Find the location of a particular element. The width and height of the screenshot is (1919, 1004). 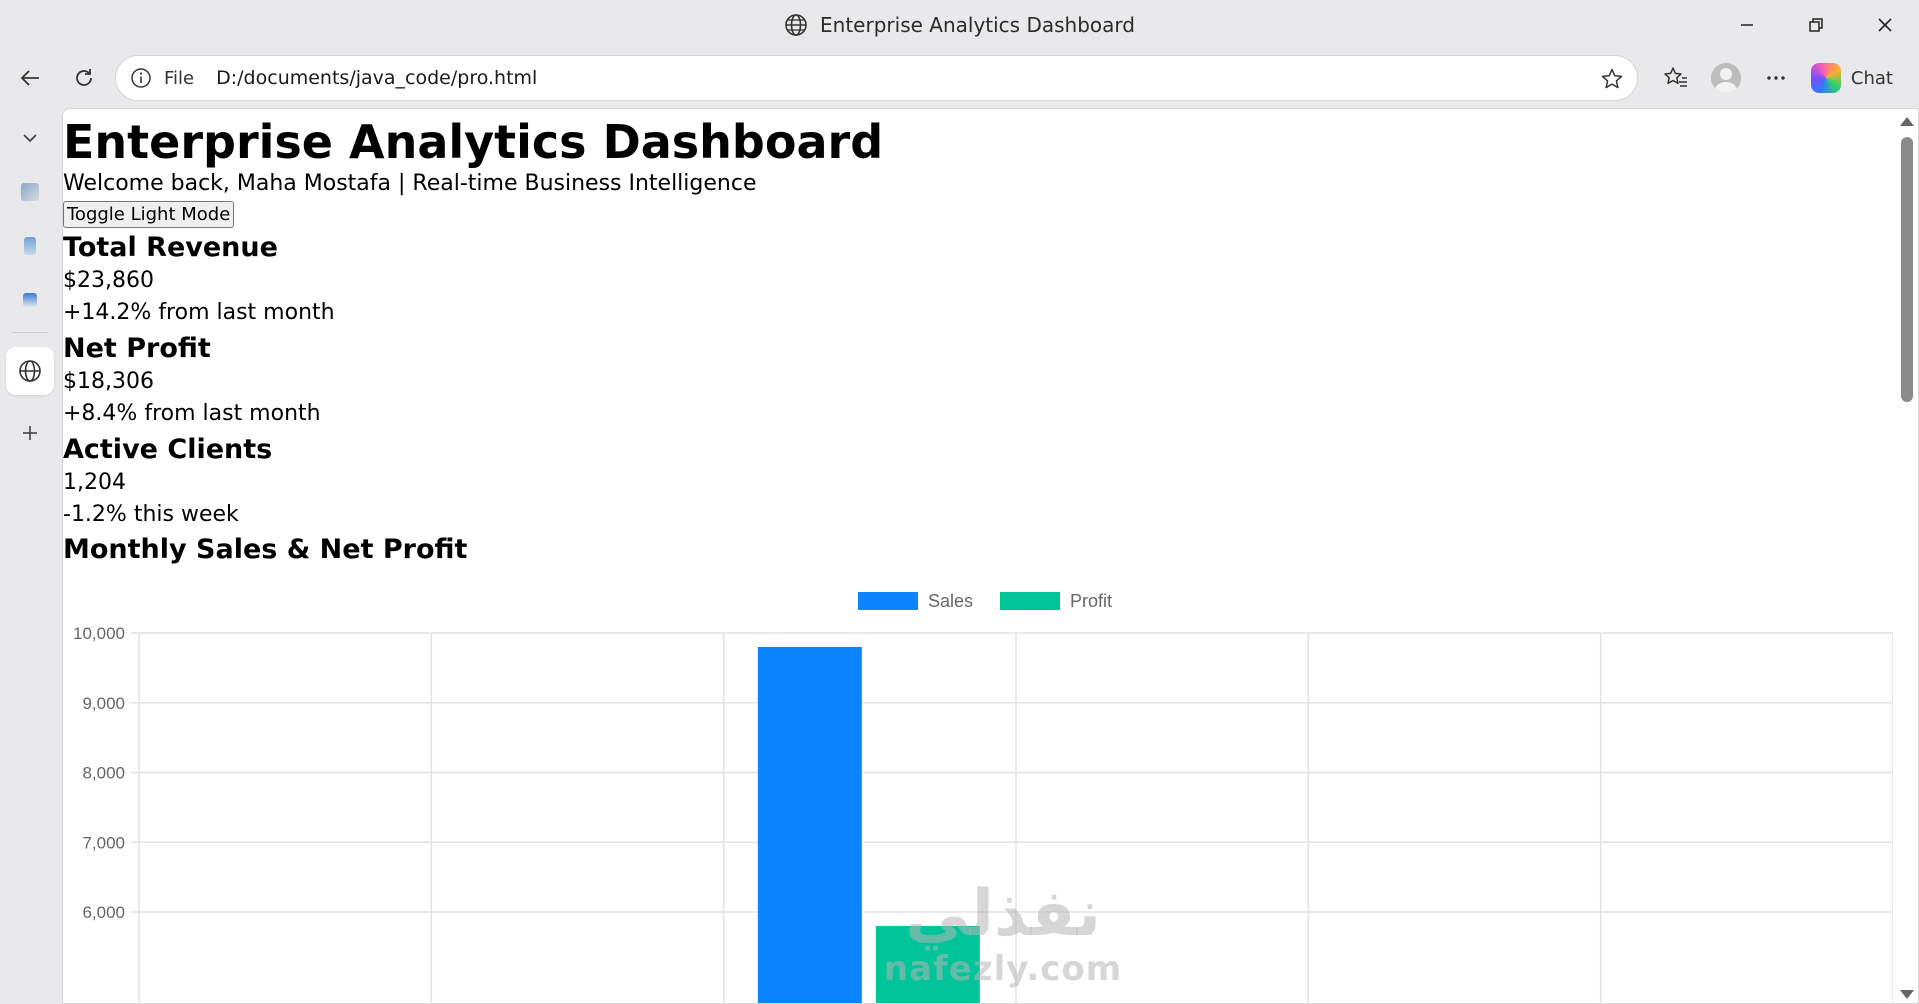

metric-change: -1.2% this week is located at coordinates (151, 514).